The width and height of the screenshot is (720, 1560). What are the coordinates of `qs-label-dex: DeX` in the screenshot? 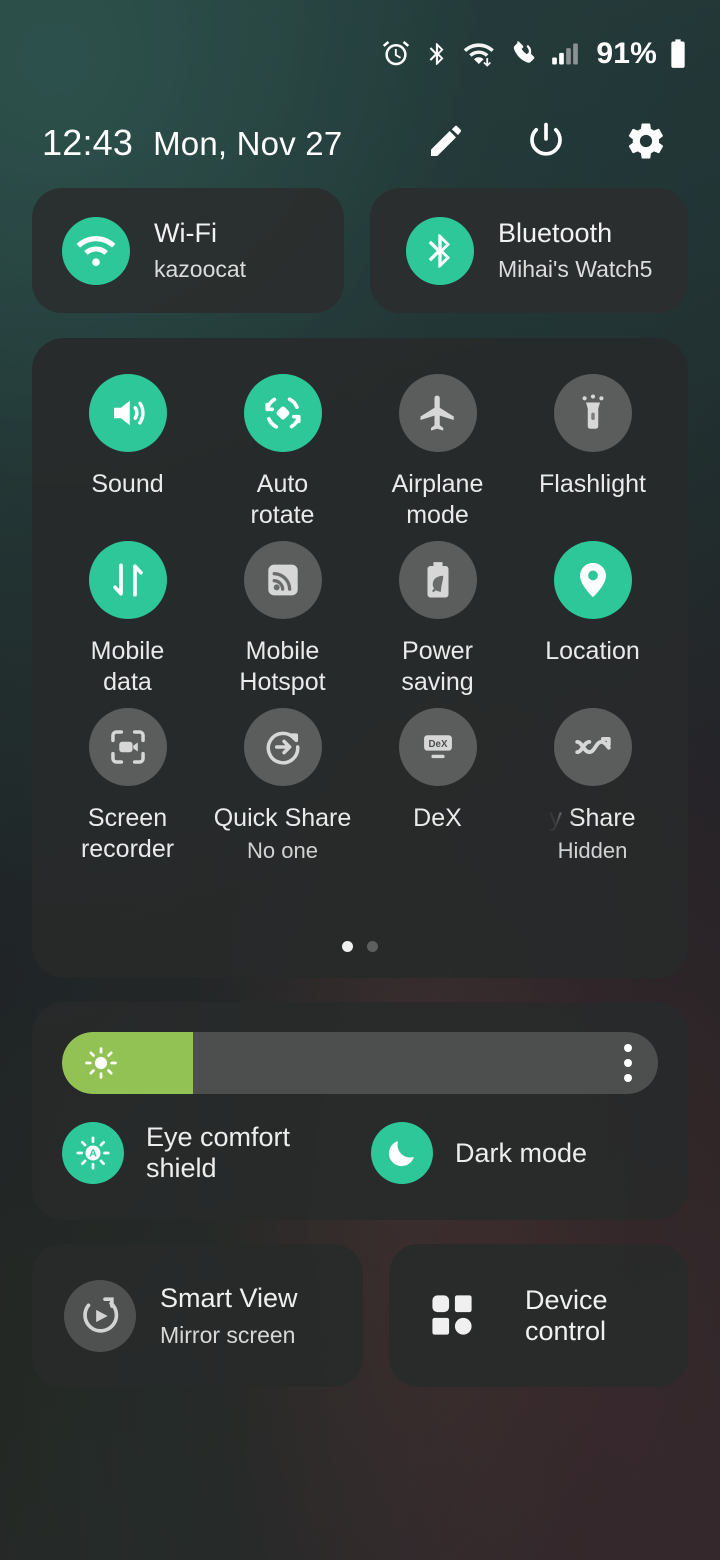 It's located at (437, 818).